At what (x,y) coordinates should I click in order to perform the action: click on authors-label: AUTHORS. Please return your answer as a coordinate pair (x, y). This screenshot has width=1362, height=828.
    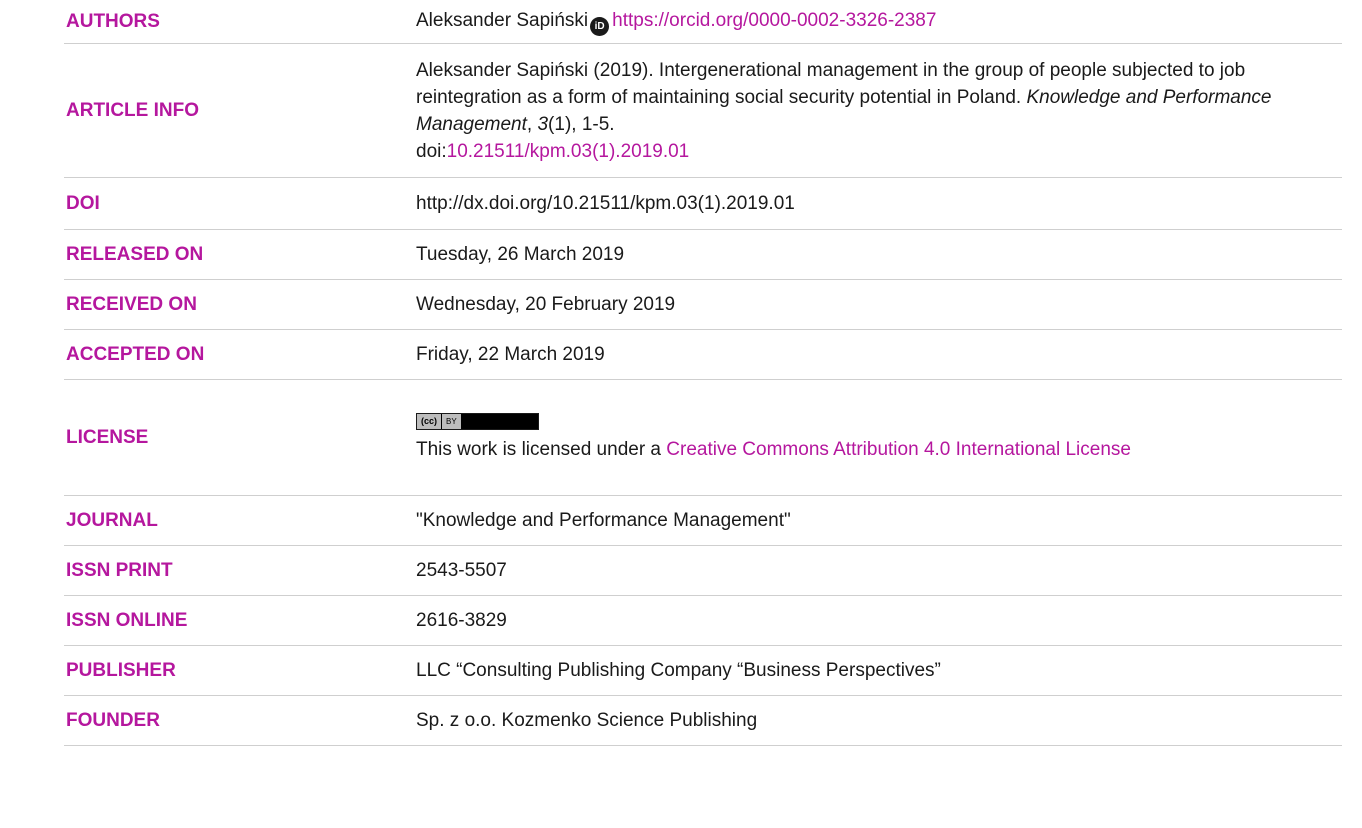
    Looking at the image, I should click on (113, 21).